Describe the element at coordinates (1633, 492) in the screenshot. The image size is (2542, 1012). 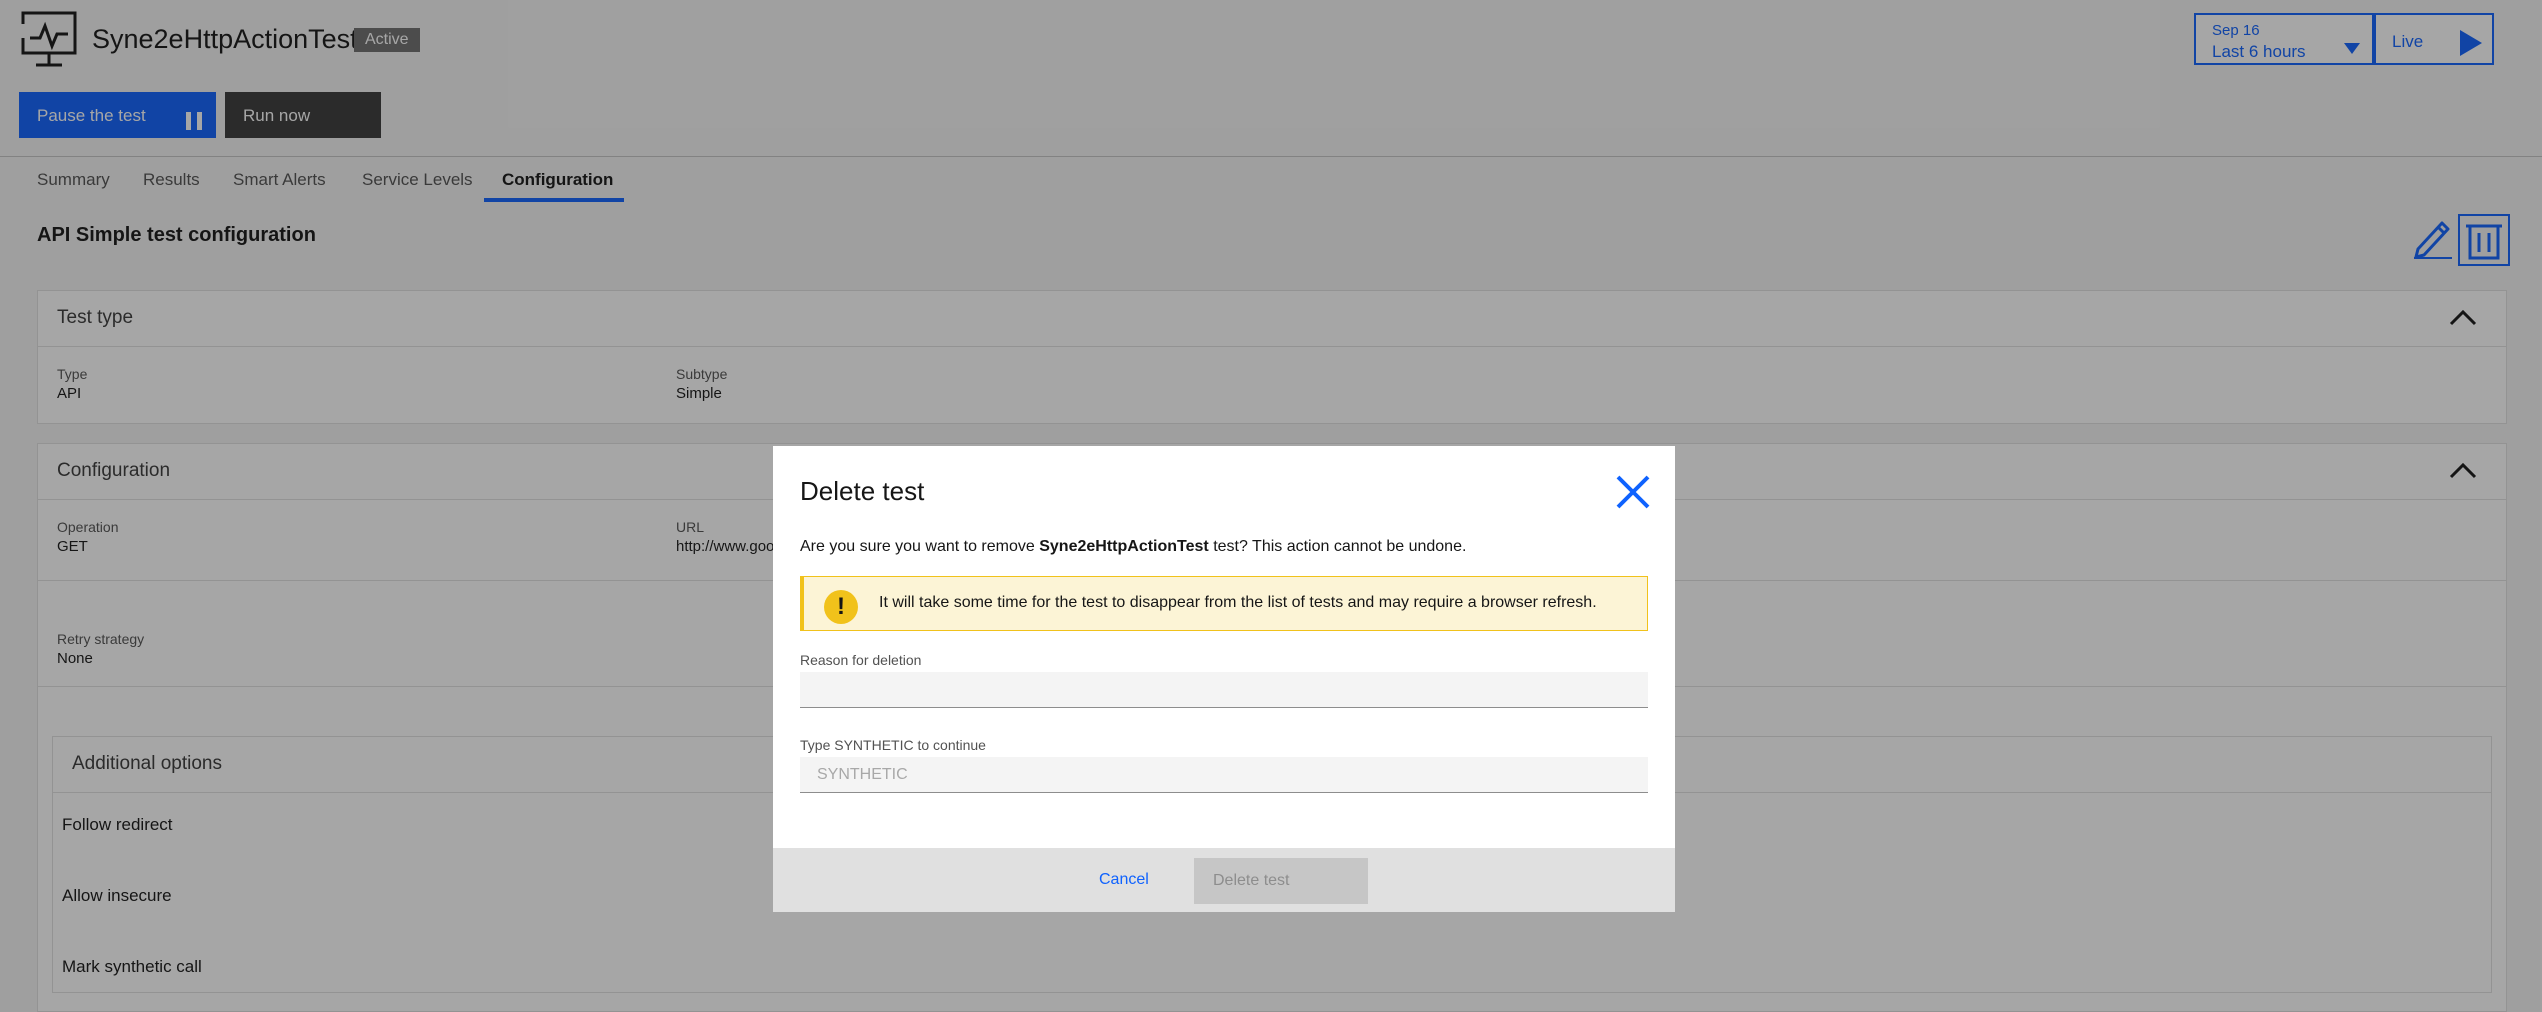
I see `close-icon` at that location.